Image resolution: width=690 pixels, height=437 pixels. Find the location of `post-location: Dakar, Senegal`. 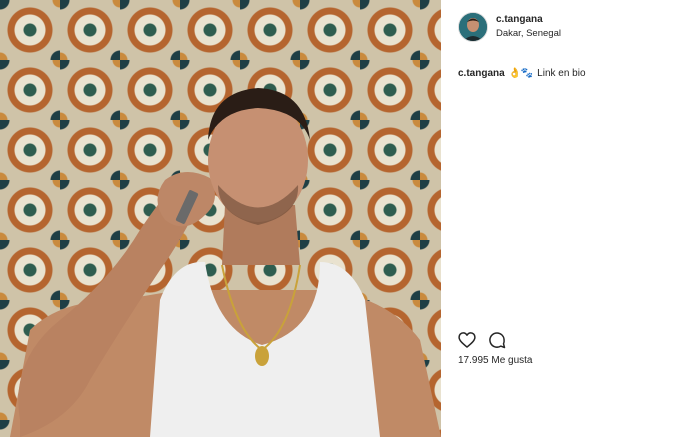

post-location: Dakar, Senegal is located at coordinates (528, 33).